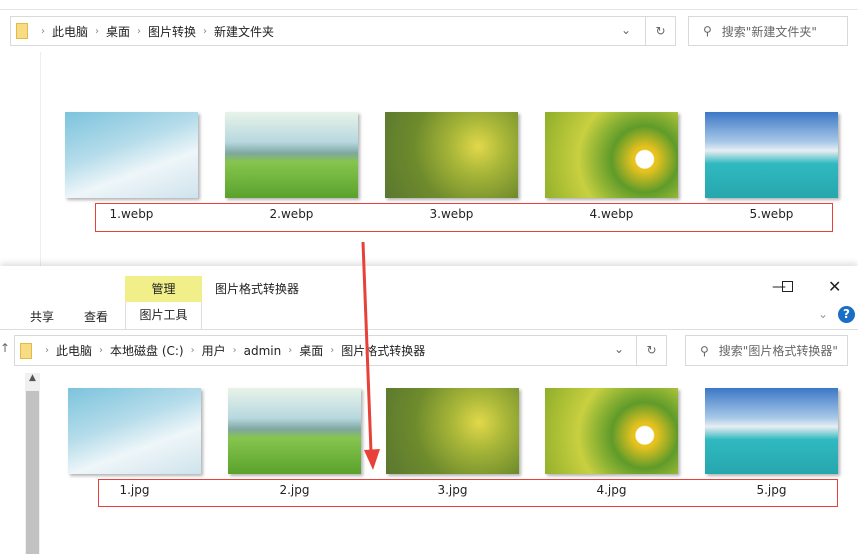  I want to click on annotation-arrow, so click(370, 355).